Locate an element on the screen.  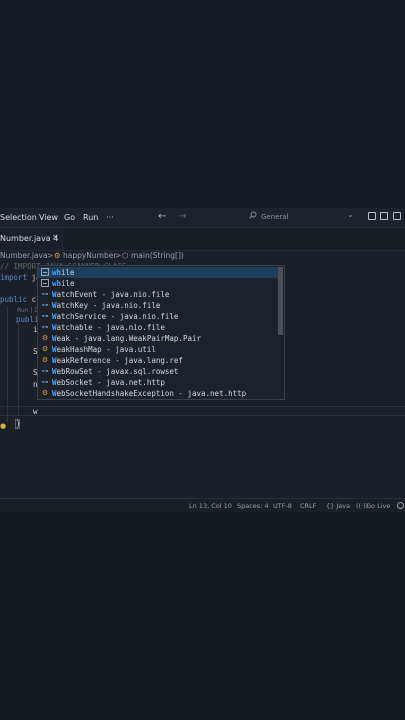
suggestion-rest: ebSocket - java.net.http is located at coordinates (110, 382).